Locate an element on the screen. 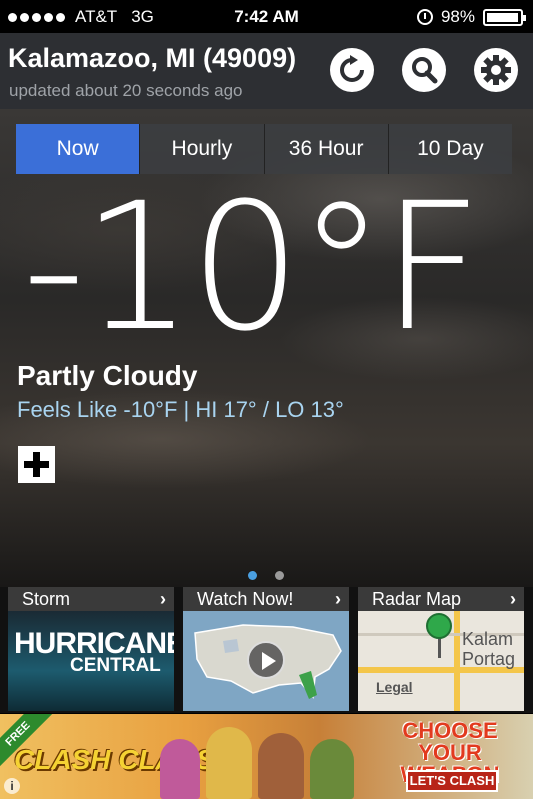  tile-title: Storm is located at coordinates (46, 599).